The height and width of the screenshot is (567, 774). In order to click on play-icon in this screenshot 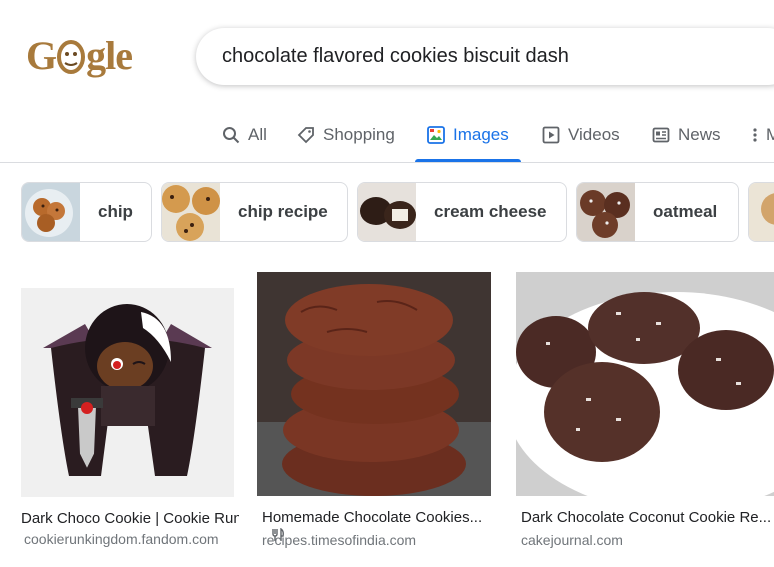, I will do `click(551, 135)`.